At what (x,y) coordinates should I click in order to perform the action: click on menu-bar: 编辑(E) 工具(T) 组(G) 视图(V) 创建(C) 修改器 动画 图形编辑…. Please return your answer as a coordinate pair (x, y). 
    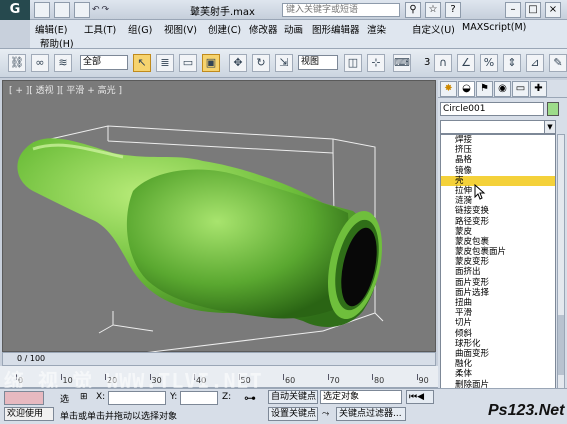
    Looking at the image, I should click on (298, 35).